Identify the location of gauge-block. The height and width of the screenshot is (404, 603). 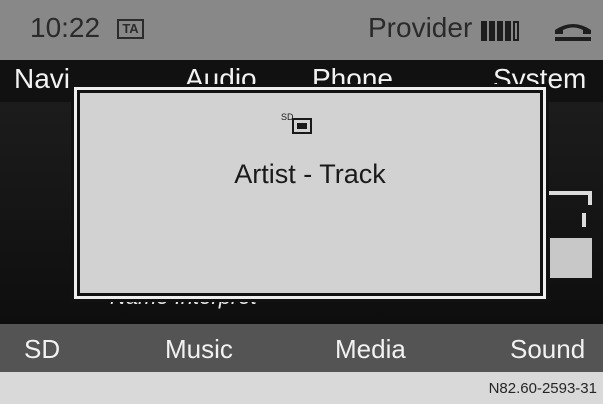
(571, 258).